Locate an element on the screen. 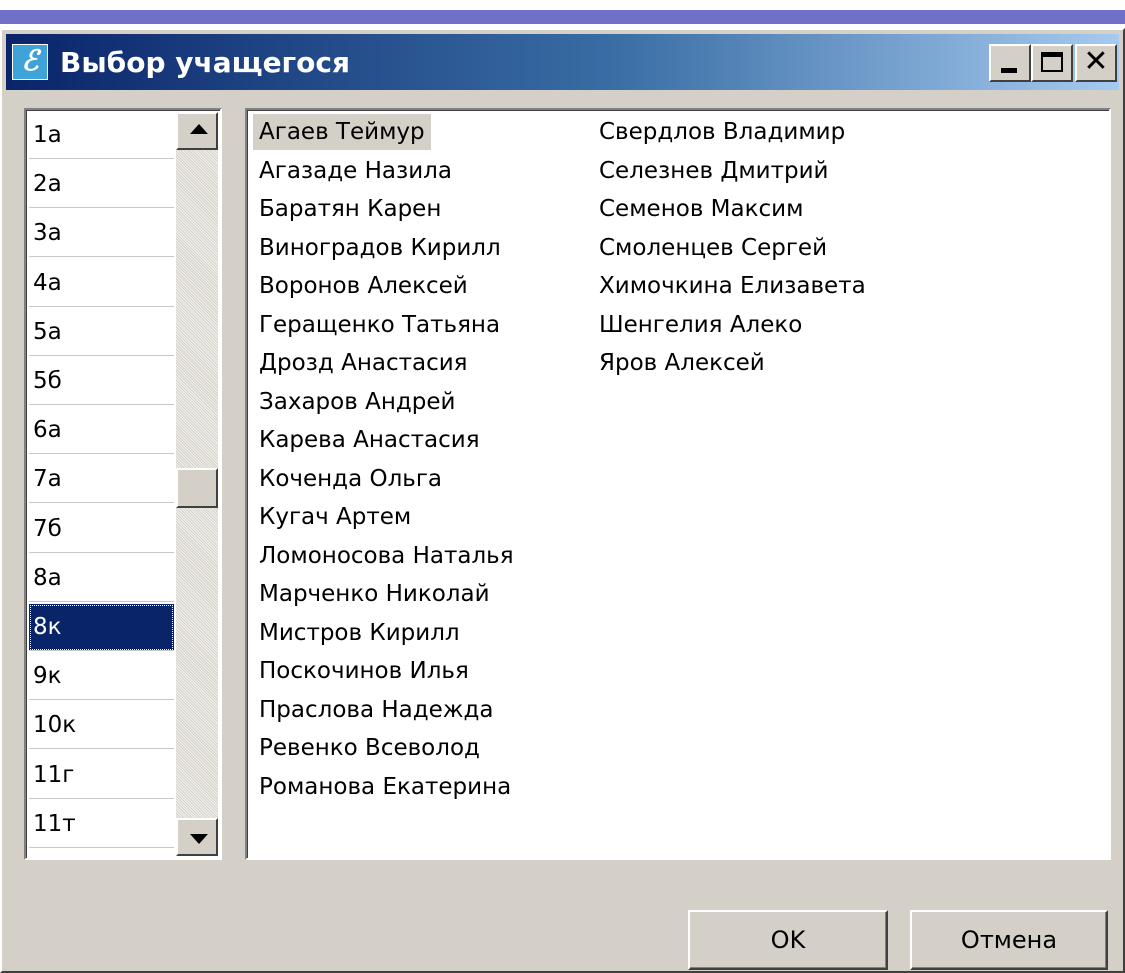 The height and width of the screenshot is (973, 1125). student-list-item: Яров Алексей is located at coordinates (682, 363).